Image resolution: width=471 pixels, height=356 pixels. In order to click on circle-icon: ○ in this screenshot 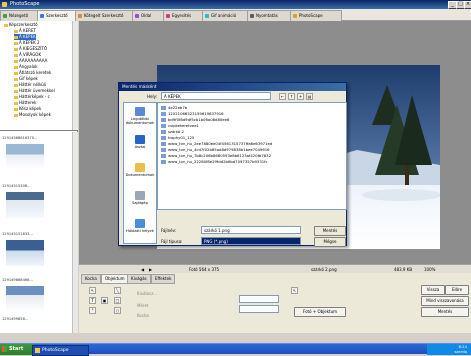, I will do `click(117, 310)`.